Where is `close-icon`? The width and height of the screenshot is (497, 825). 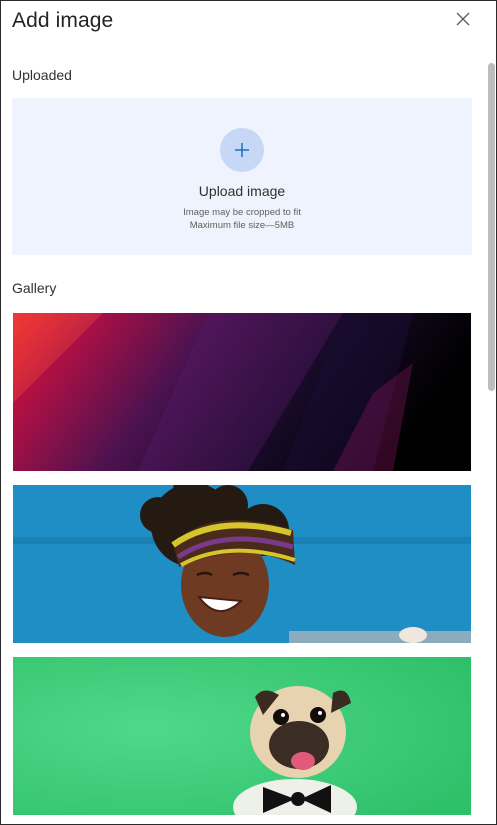
close-icon is located at coordinates (463, 19).